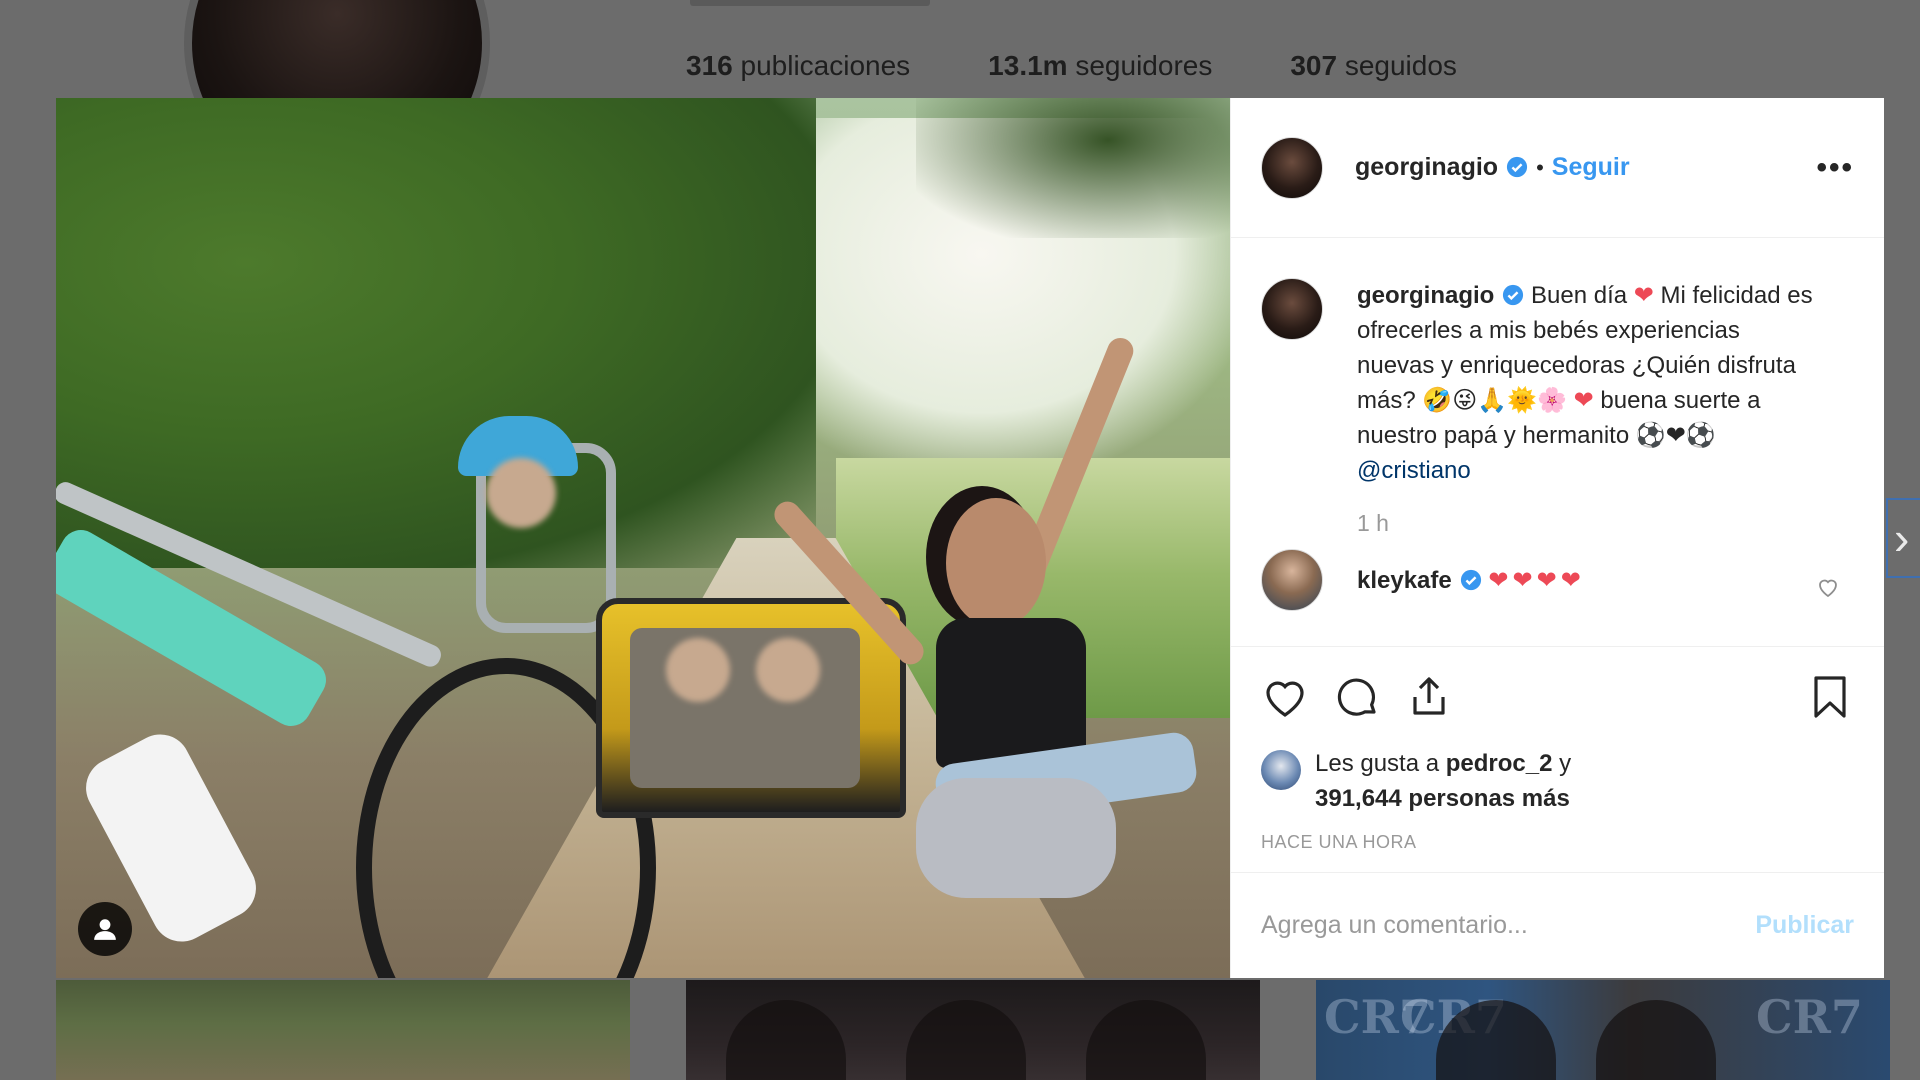  I want to click on more-options-button: •••, so click(1835, 168).